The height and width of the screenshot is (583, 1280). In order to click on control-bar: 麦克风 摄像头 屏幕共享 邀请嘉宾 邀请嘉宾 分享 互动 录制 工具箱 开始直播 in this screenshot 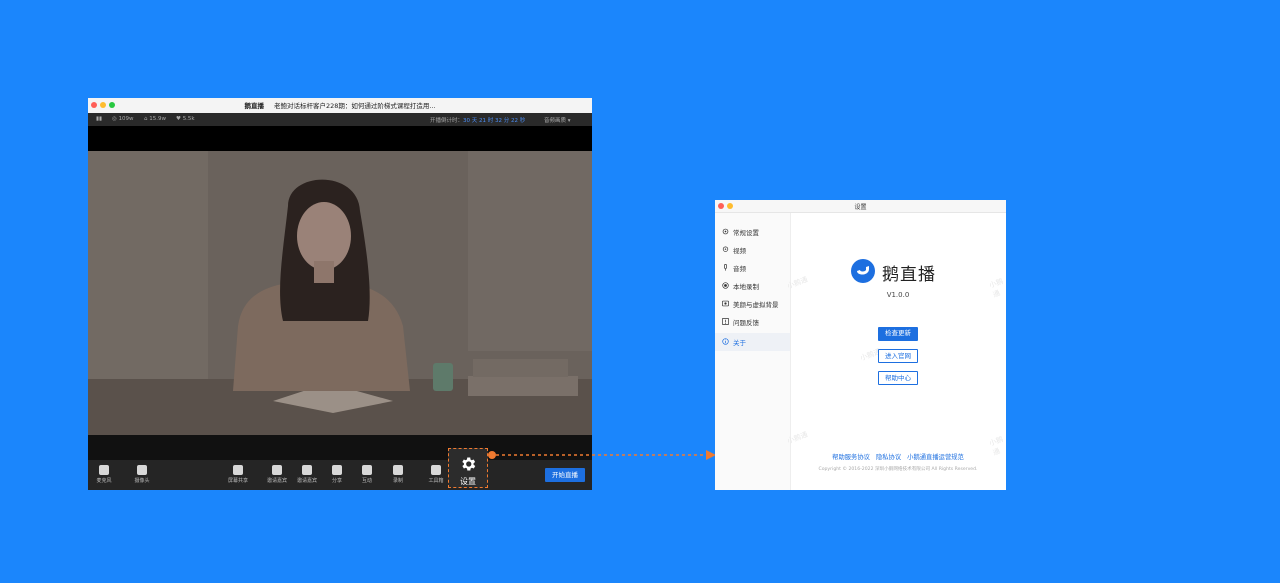, I will do `click(340, 475)`.